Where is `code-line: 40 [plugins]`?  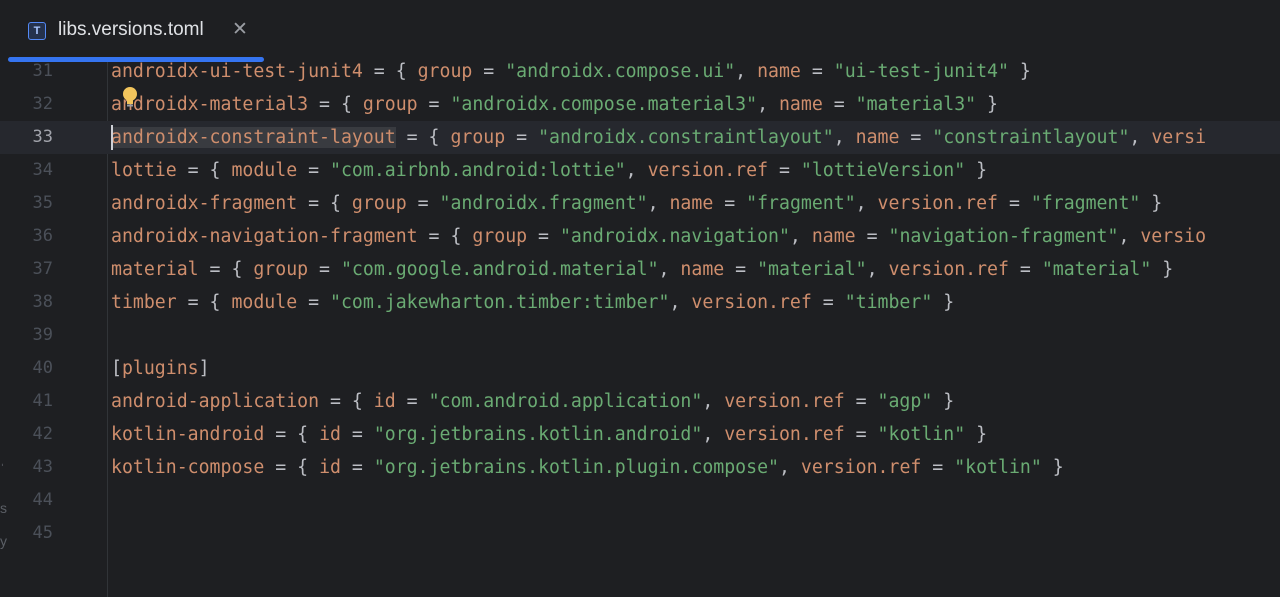 code-line: 40 [plugins] is located at coordinates (640, 368).